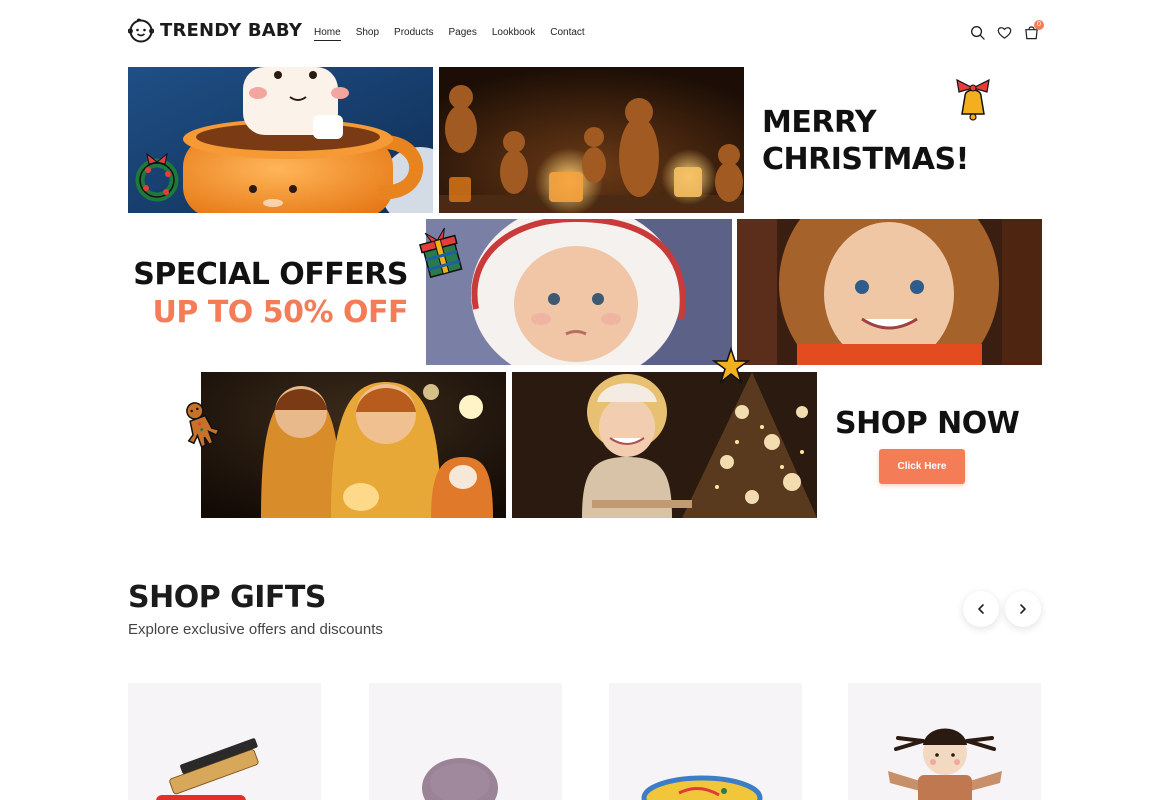  I want to click on special-offers-heading: SPECIAL OFFERS UP TO 50% OFF, so click(269, 294).